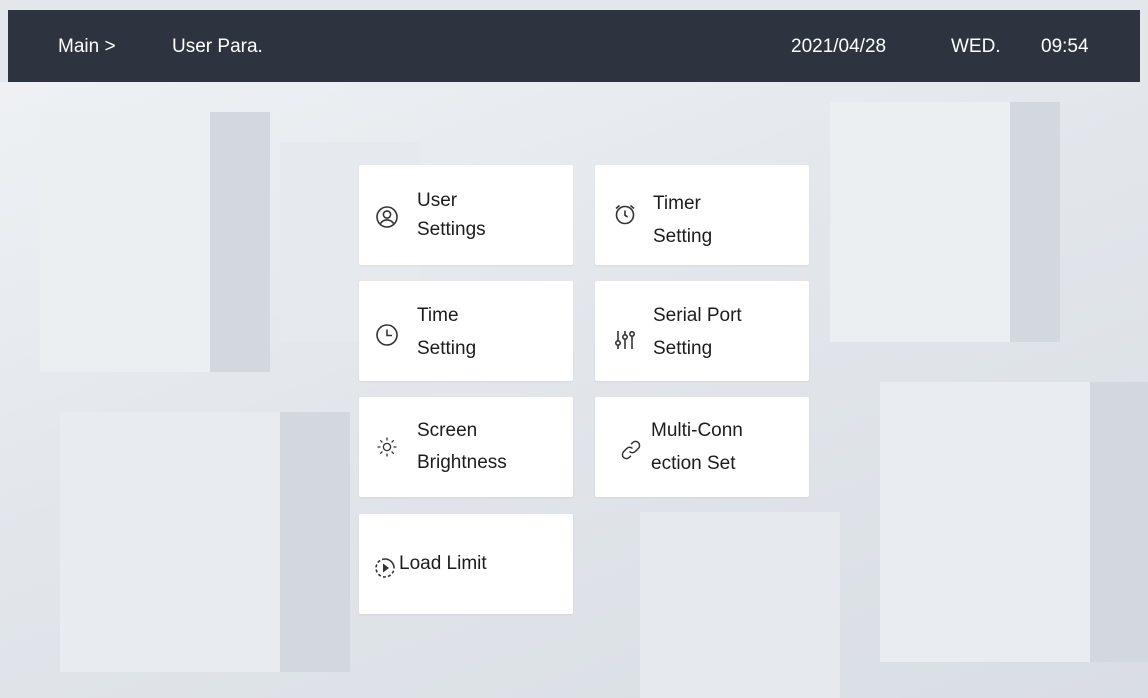 Image resolution: width=1148 pixels, height=698 pixels. I want to click on multi-connection-set-button: Multi-Conn ection Set, so click(702, 447).